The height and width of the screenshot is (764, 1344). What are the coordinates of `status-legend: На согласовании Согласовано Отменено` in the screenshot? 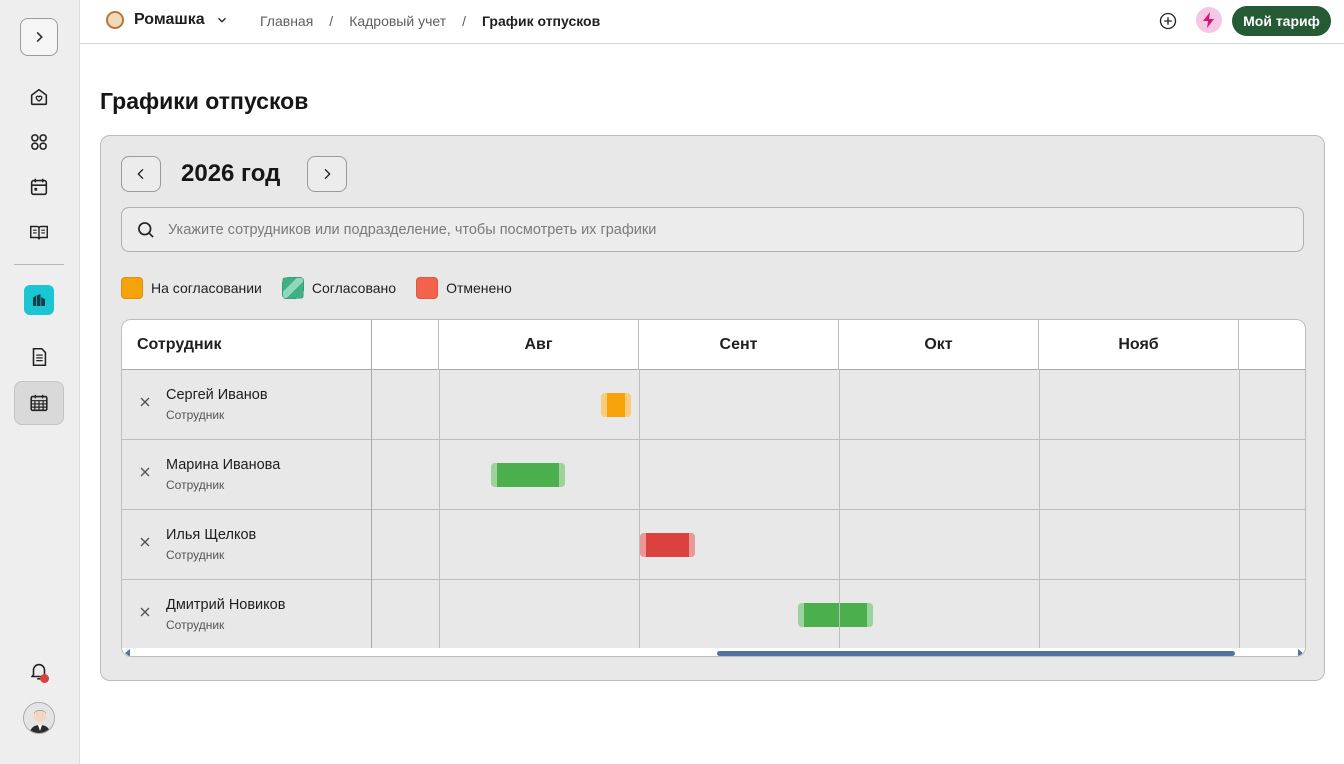 It's located at (326, 288).